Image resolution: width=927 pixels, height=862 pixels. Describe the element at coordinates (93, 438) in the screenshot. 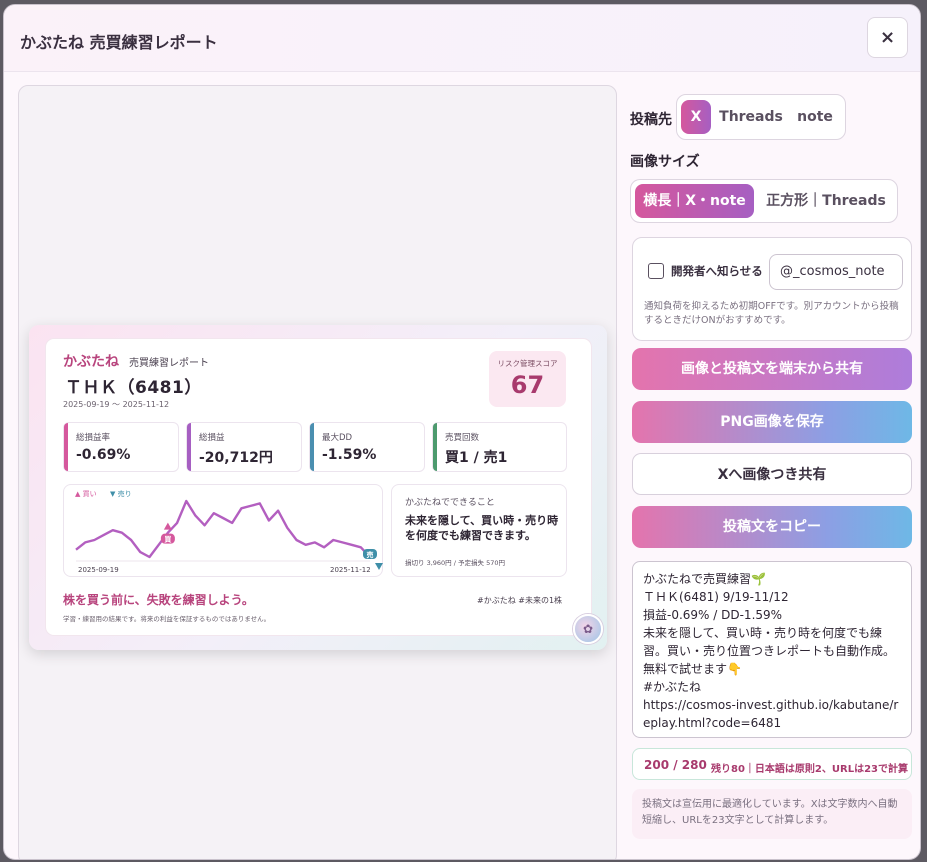

I see `metric-label: 総損益率` at that location.